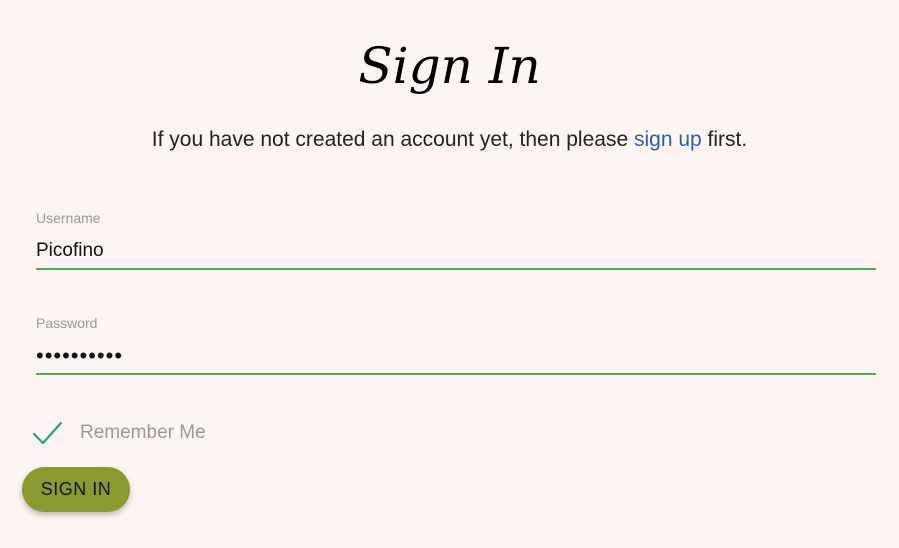 This screenshot has height=548, width=899. What do you see at coordinates (449, 66) in the screenshot?
I see `page-title: Sign In` at bounding box center [449, 66].